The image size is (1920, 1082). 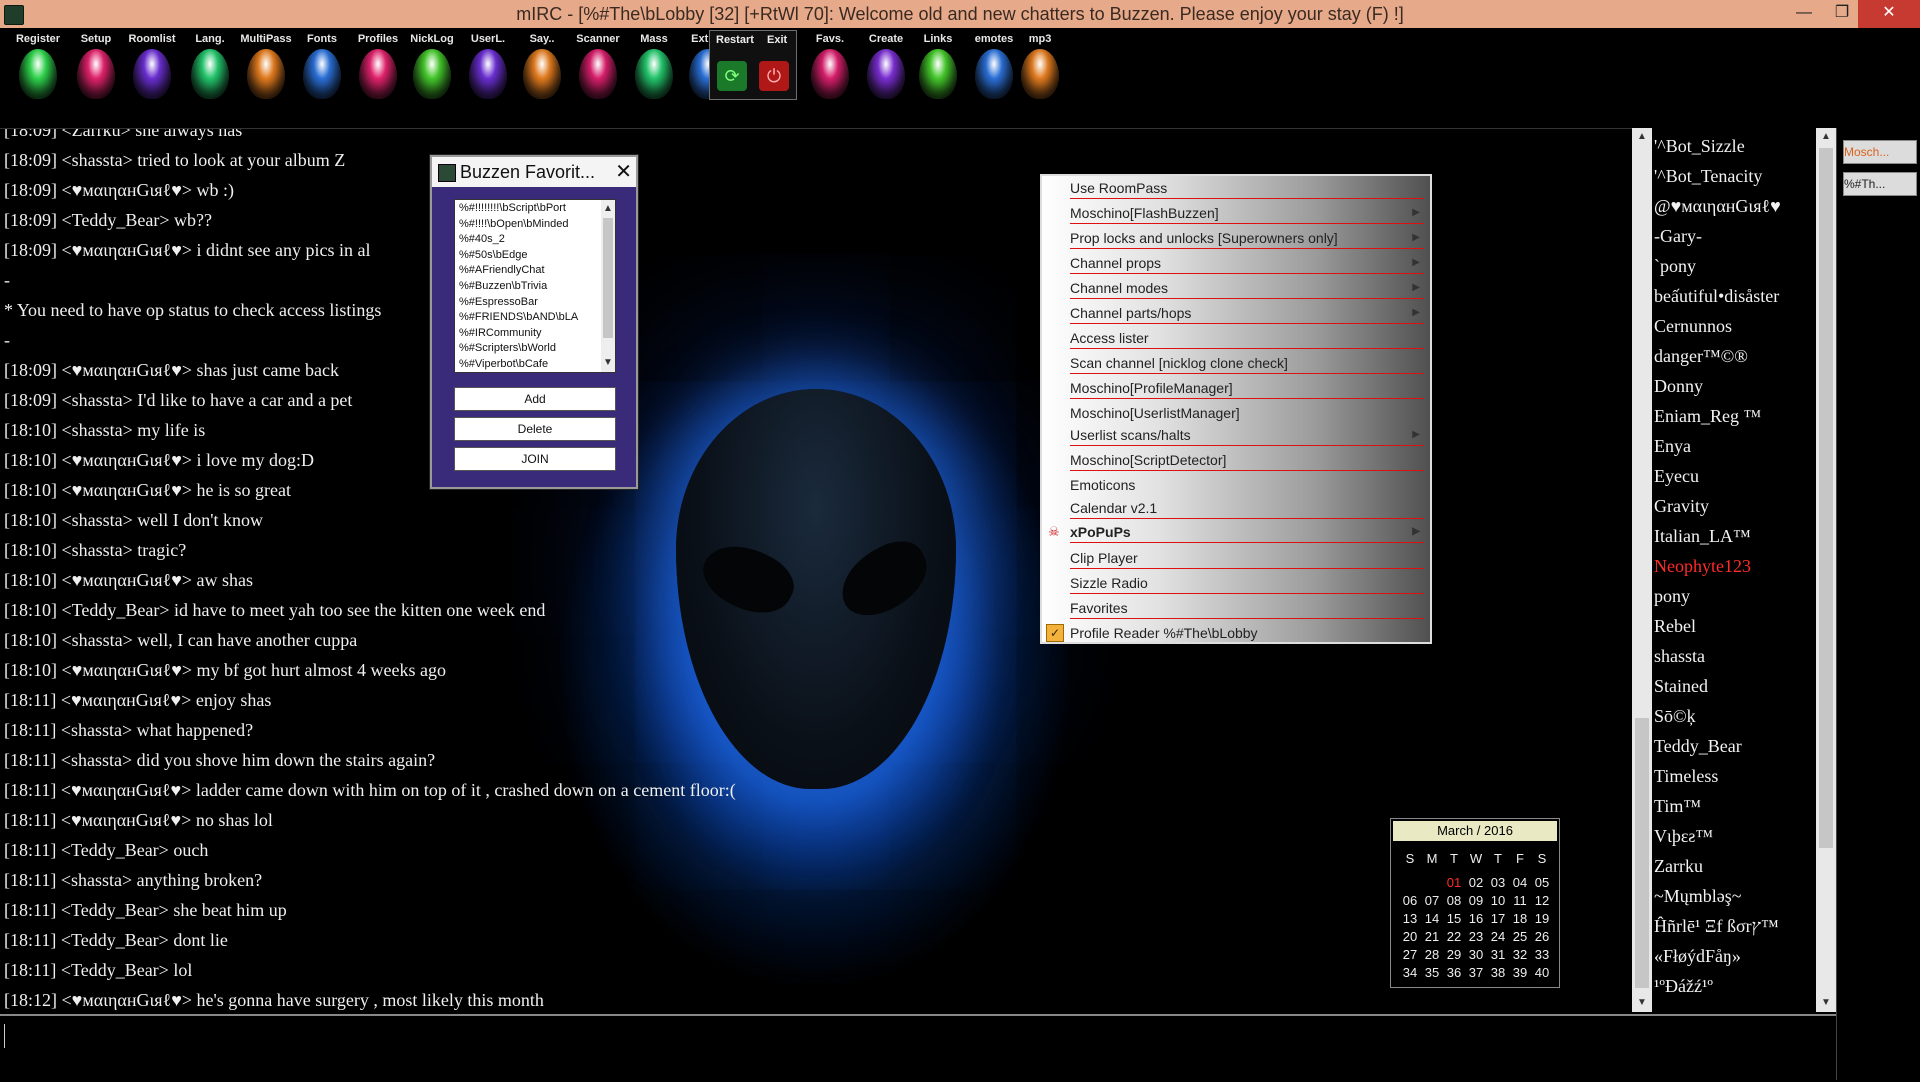 What do you see at coordinates (1542, 954) in the screenshot?
I see `calendar-day: 33` at bounding box center [1542, 954].